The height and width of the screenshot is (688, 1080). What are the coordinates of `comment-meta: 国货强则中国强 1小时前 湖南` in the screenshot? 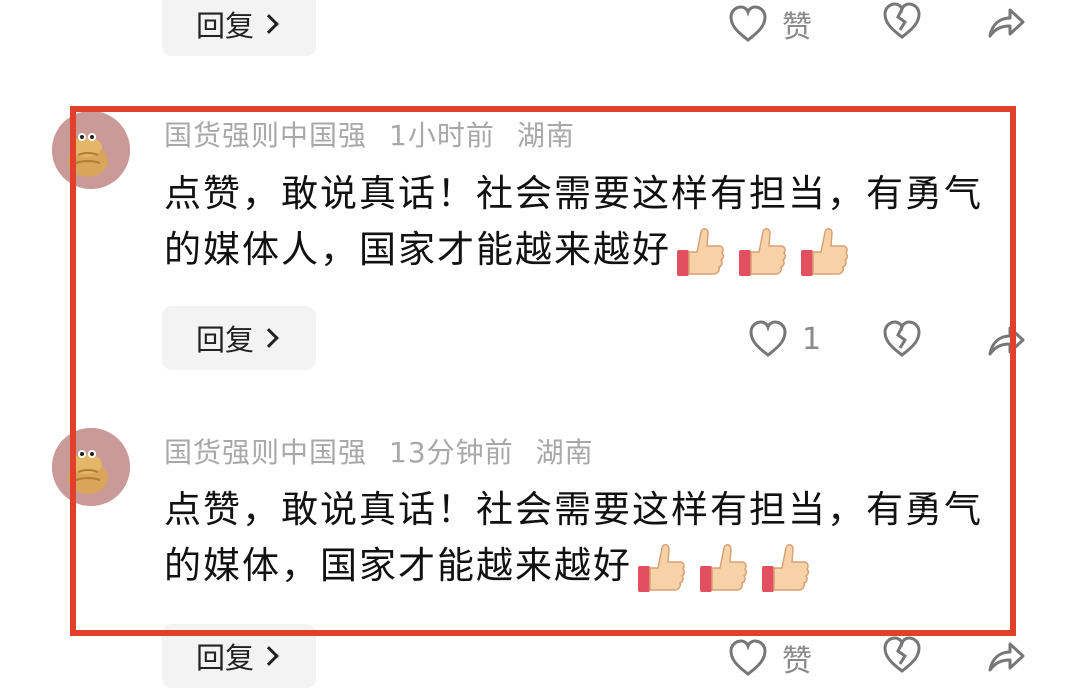 It's located at (380, 134).